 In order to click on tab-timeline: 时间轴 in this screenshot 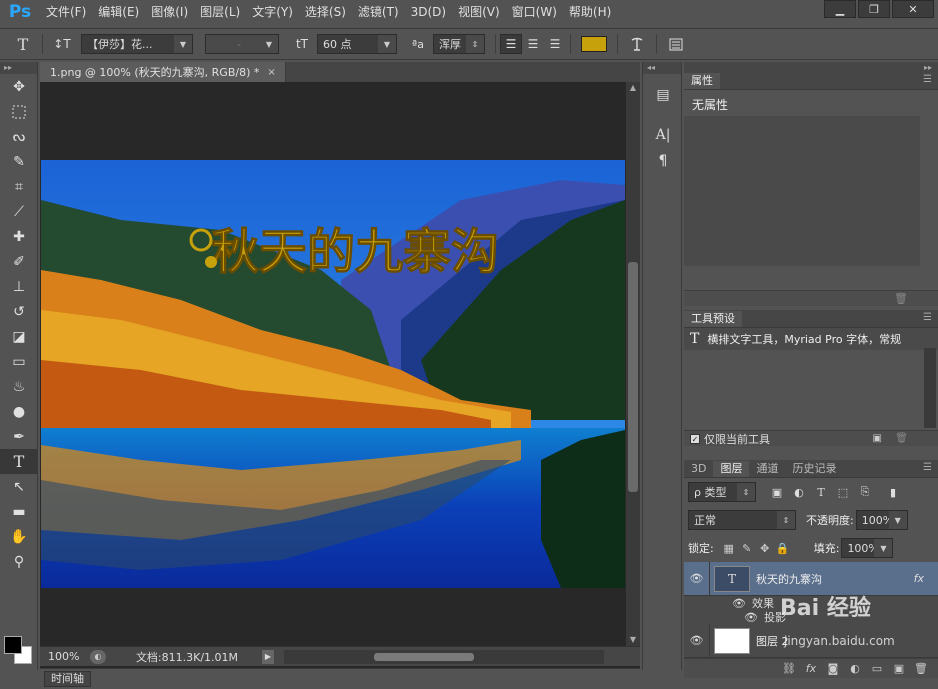, I will do `click(67, 679)`.